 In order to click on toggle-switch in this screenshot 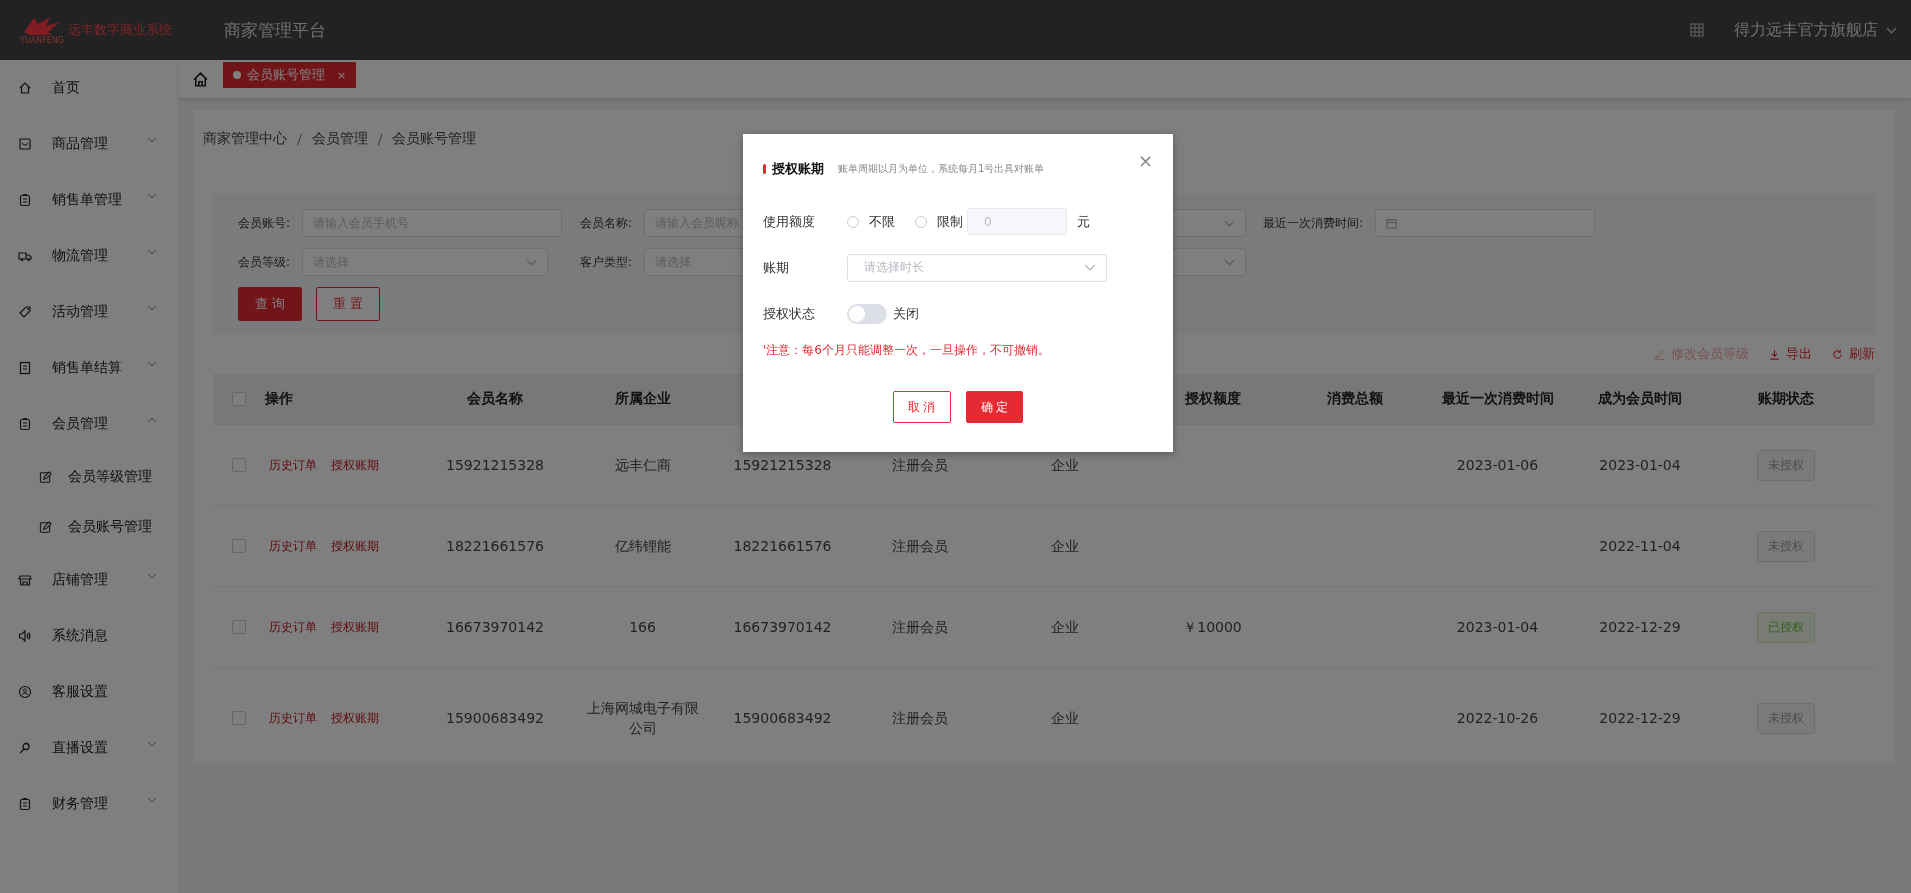, I will do `click(867, 313)`.